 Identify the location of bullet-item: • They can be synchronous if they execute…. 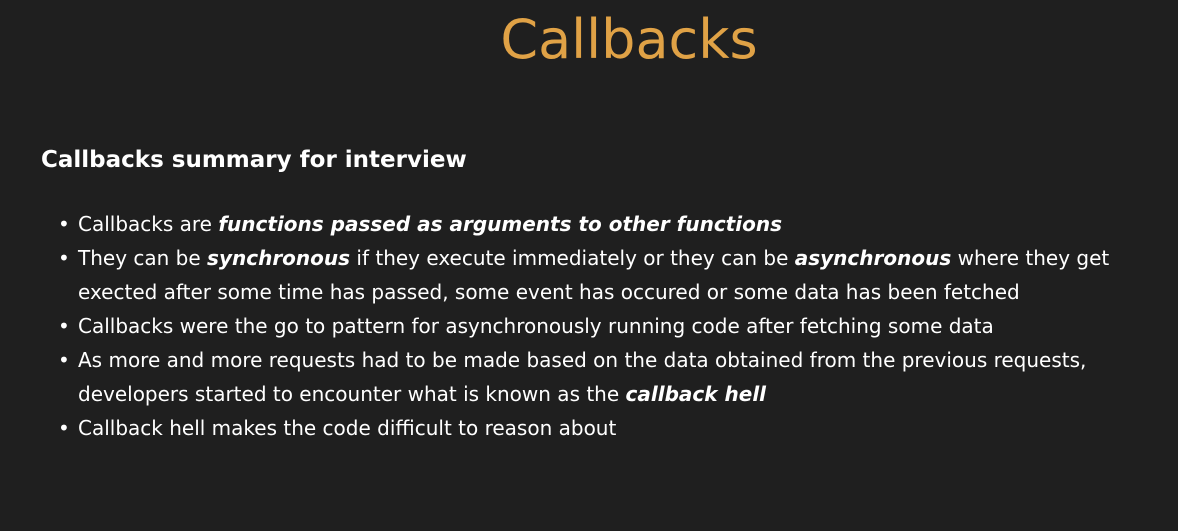
(613, 275).